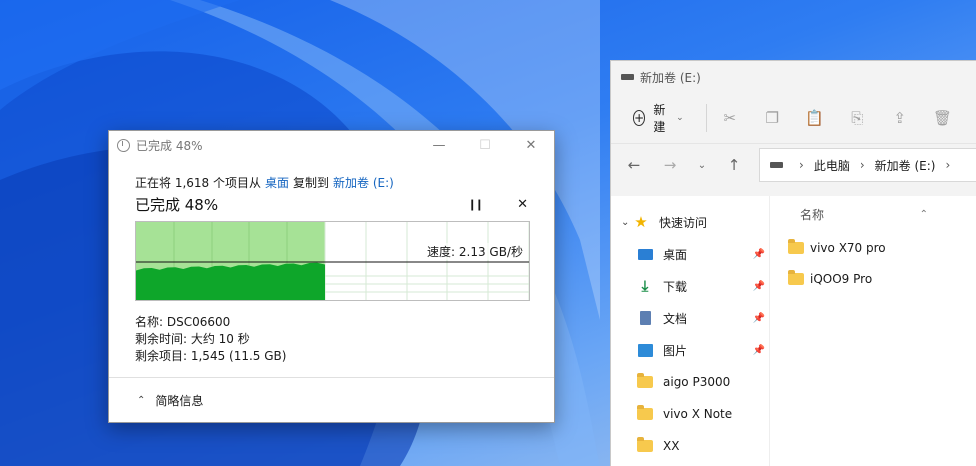 The width and height of the screenshot is (976, 466). Describe the element at coordinates (211, 356) in the screenshot. I see `detail-items-remaining: 剩余项目: 1,545 (11.5 GB)` at that location.